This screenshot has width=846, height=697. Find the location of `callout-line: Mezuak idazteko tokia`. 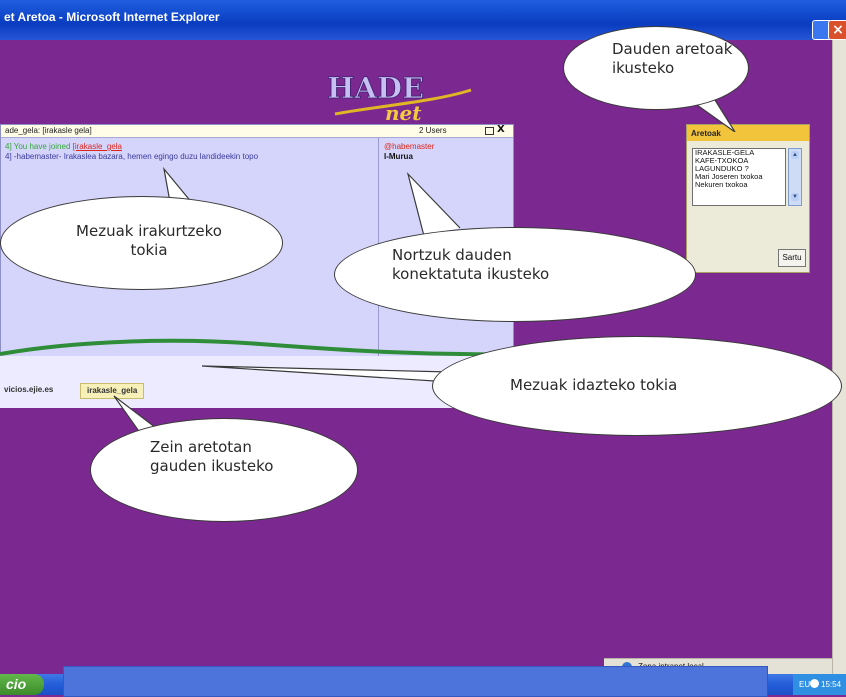

callout-line: Mezuak idazteko tokia is located at coordinates (594, 385).